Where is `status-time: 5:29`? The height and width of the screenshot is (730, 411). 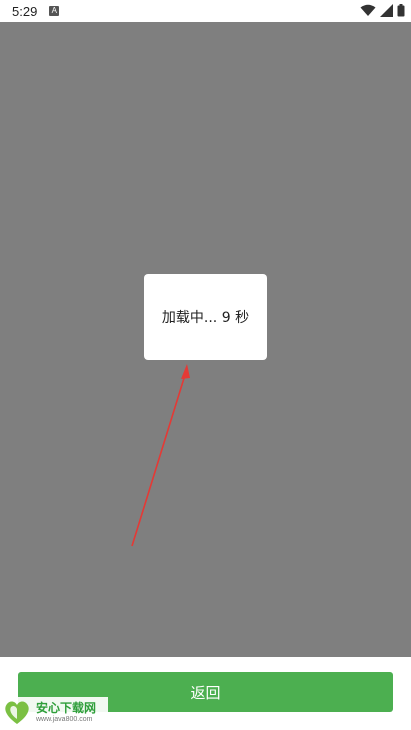 status-time: 5:29 is located at coordinates (25, 11).